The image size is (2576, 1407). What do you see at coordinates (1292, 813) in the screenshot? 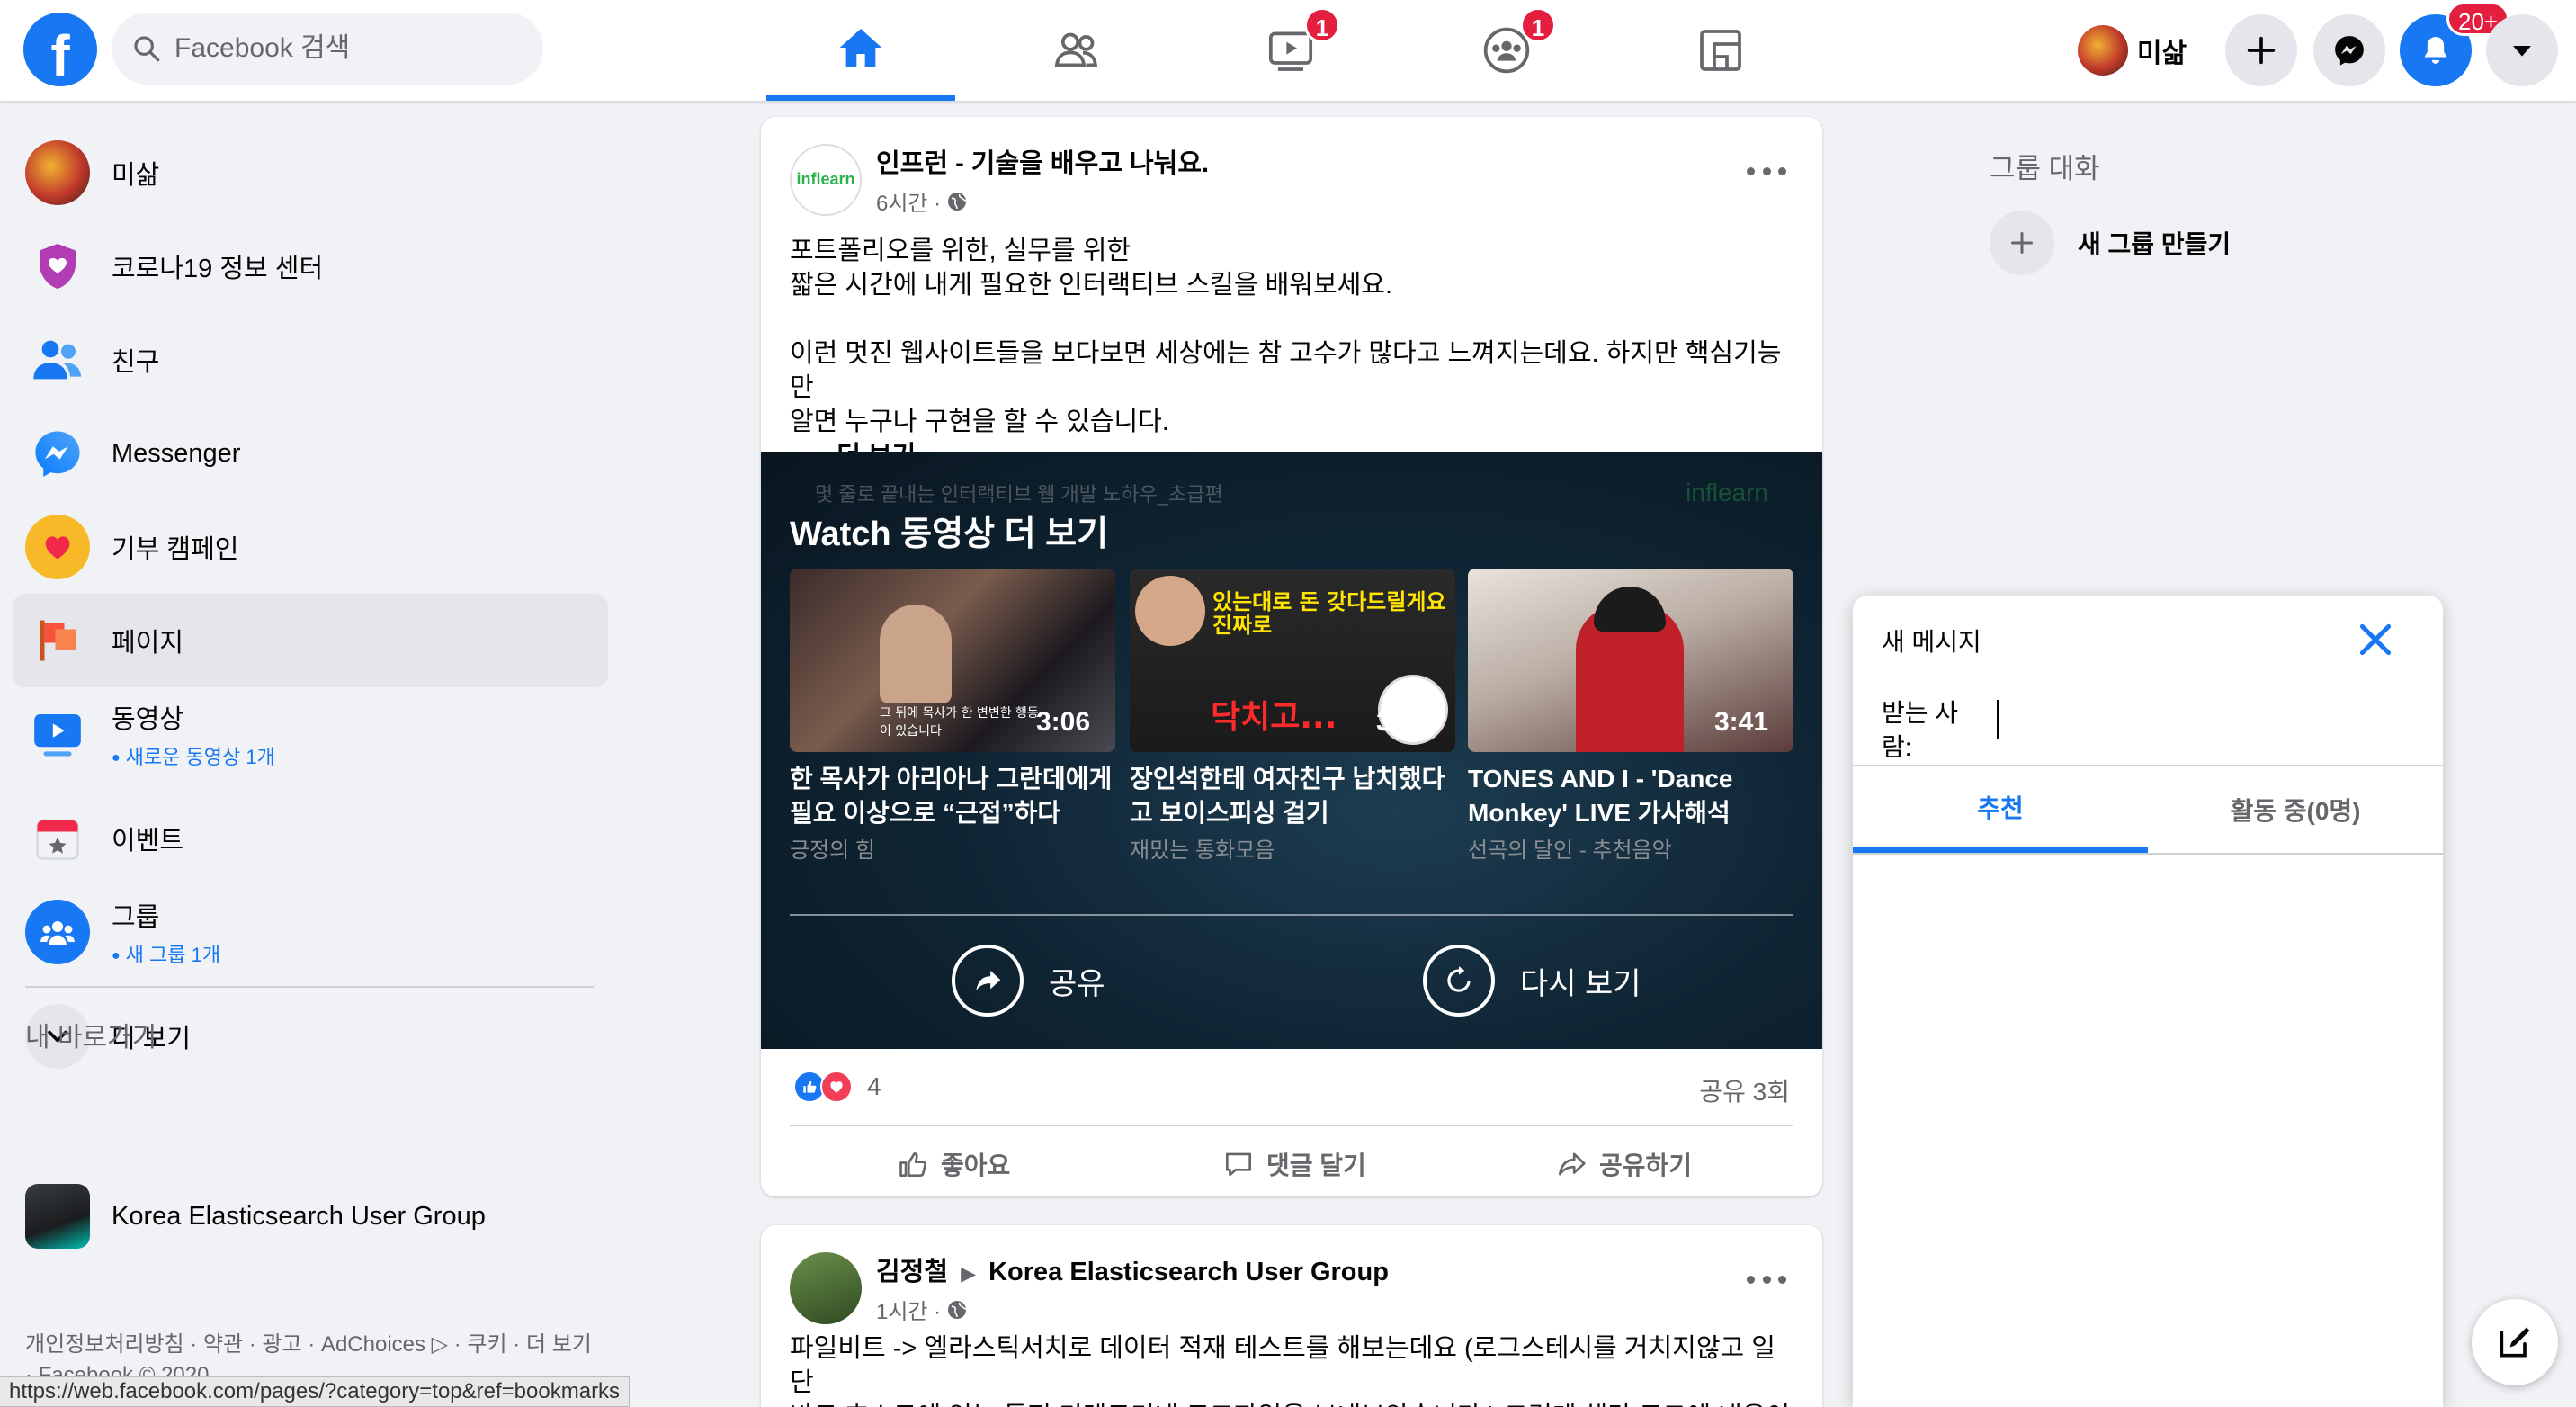
I see `video-caption: 장인석한테 여자친구 납치했다고 보이스피싱 걸기 재밌는 통화모음` at bounding box center [1292, 813].